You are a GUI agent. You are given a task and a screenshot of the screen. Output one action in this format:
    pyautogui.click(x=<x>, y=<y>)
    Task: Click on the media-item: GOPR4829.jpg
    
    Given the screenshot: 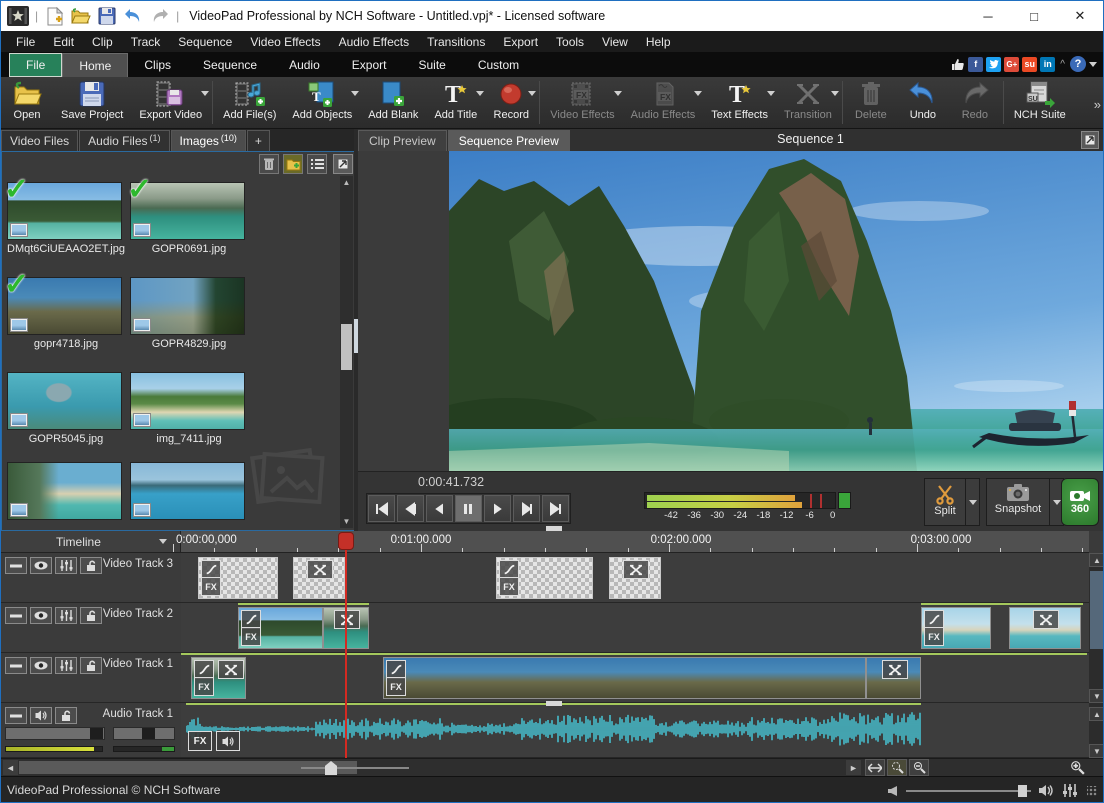 What is the action you would take?
    pyautogui.click(x=189, y=313)
    